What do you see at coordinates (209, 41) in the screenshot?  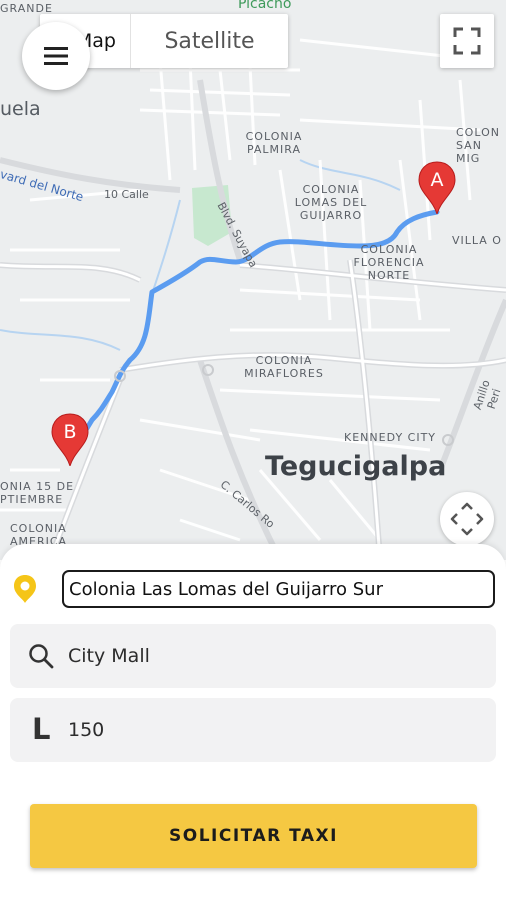 I see `map-type-satellite-button: Satellite` at bounding box center [209, 41].